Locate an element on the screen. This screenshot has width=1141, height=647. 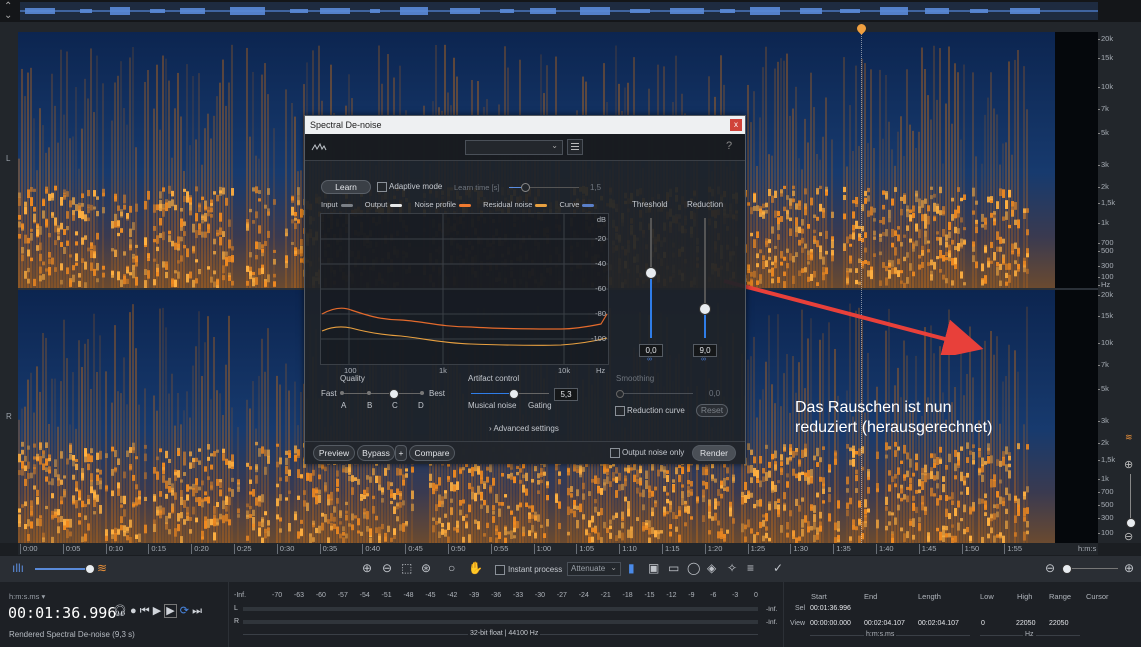
bypass-button: Bypass is located at coordinates (376, 453).